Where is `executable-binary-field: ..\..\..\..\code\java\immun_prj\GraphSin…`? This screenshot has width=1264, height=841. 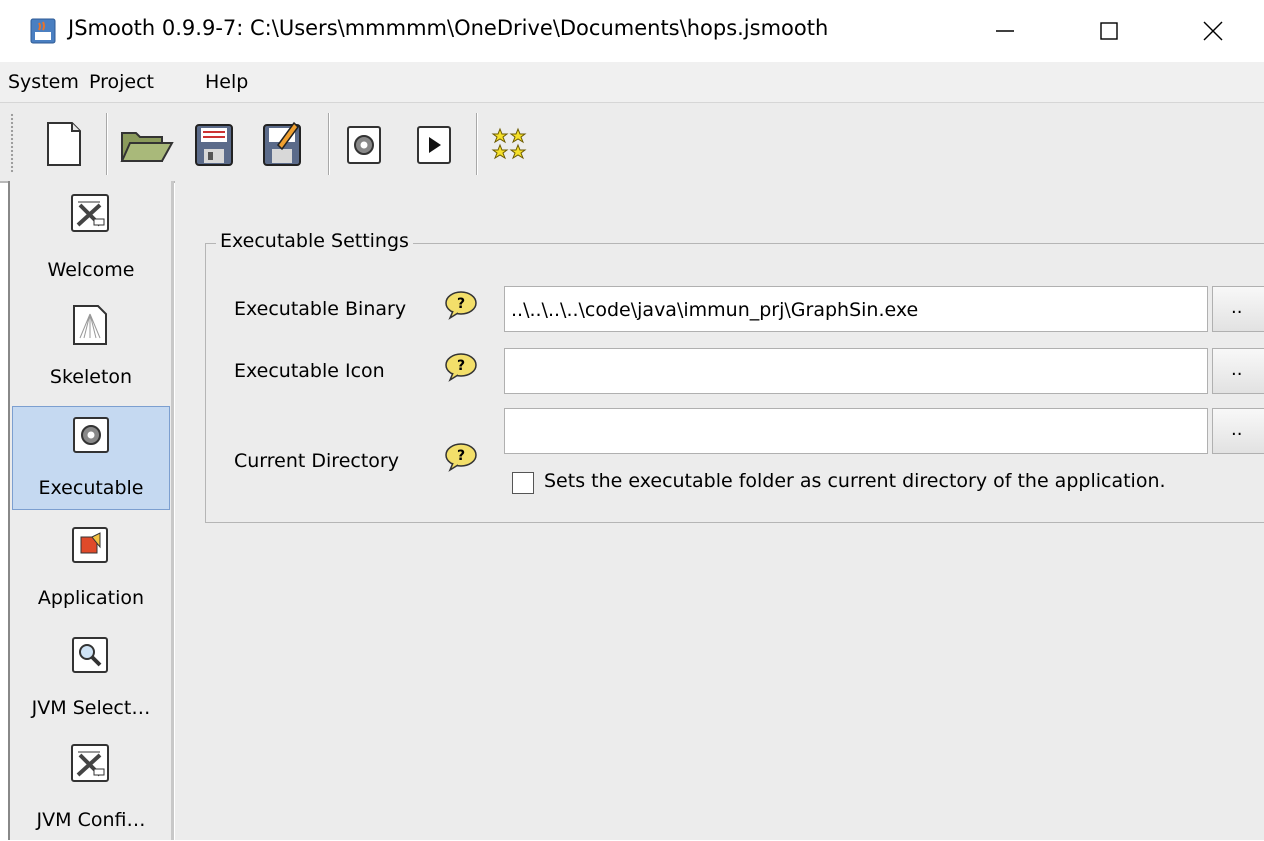
executable-binary-field: ..\..\..\..\code\java\immun_prj\GraphSin… is located at coordinates (856, 309).